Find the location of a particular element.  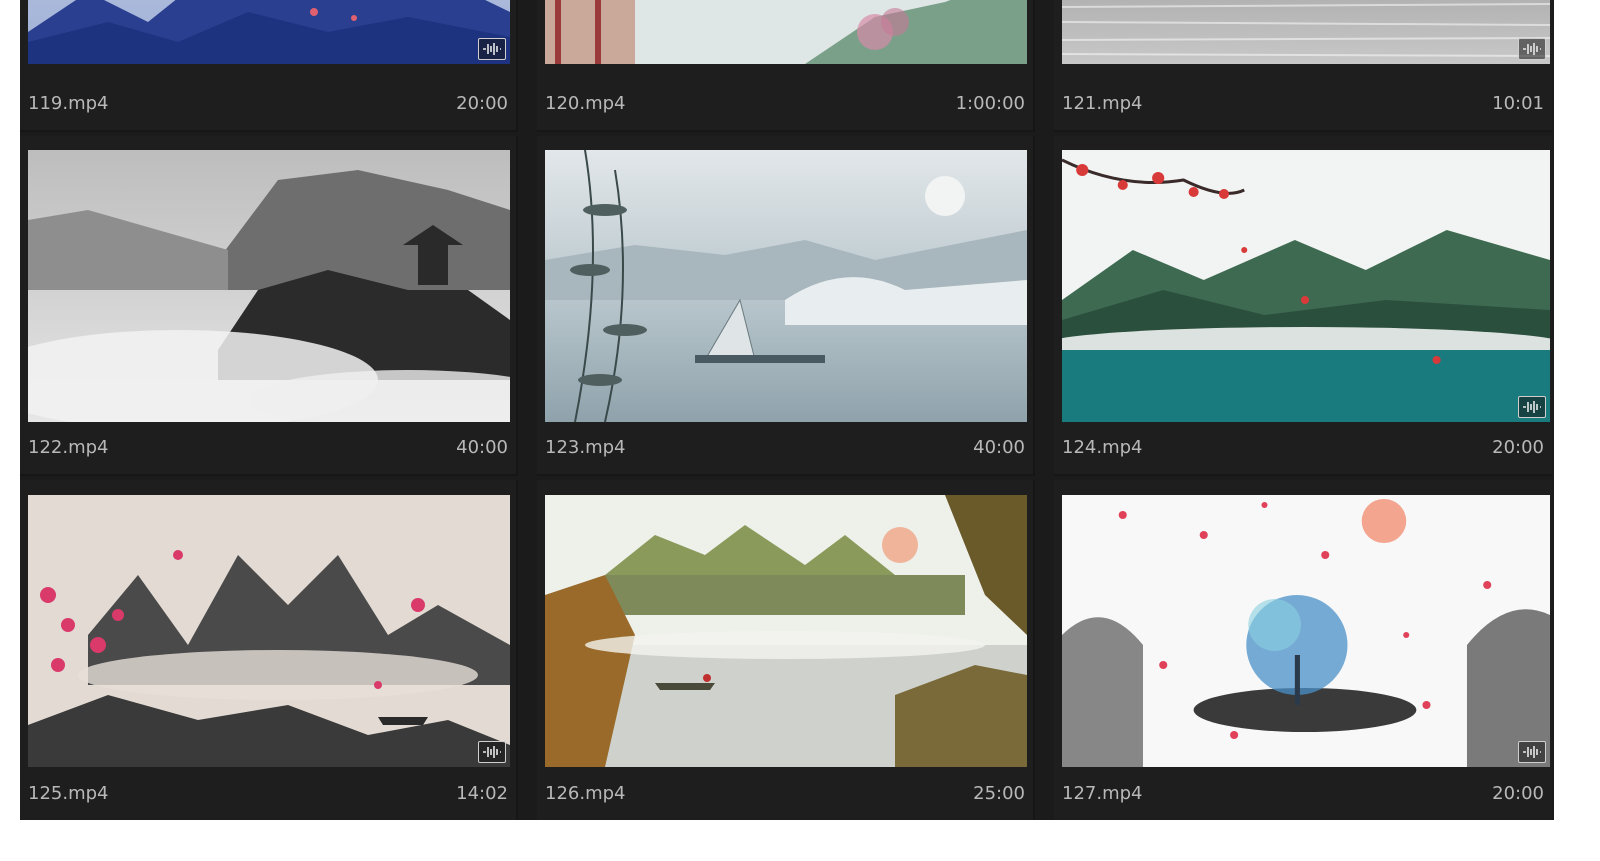

clip-card: 127.mp4 20:00 is located at coordinates (1303, 650).